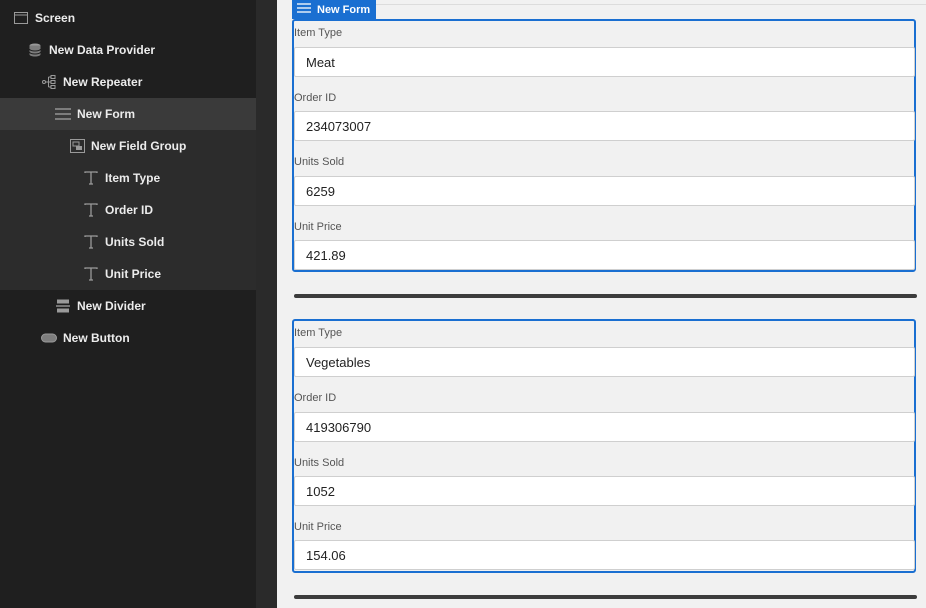 This screenshot has height=608, width=926. What do you see at coordinates (133, 178) in the screenshot?
I see `tree-item-label: Item Type` at bounding box center [133, 178].